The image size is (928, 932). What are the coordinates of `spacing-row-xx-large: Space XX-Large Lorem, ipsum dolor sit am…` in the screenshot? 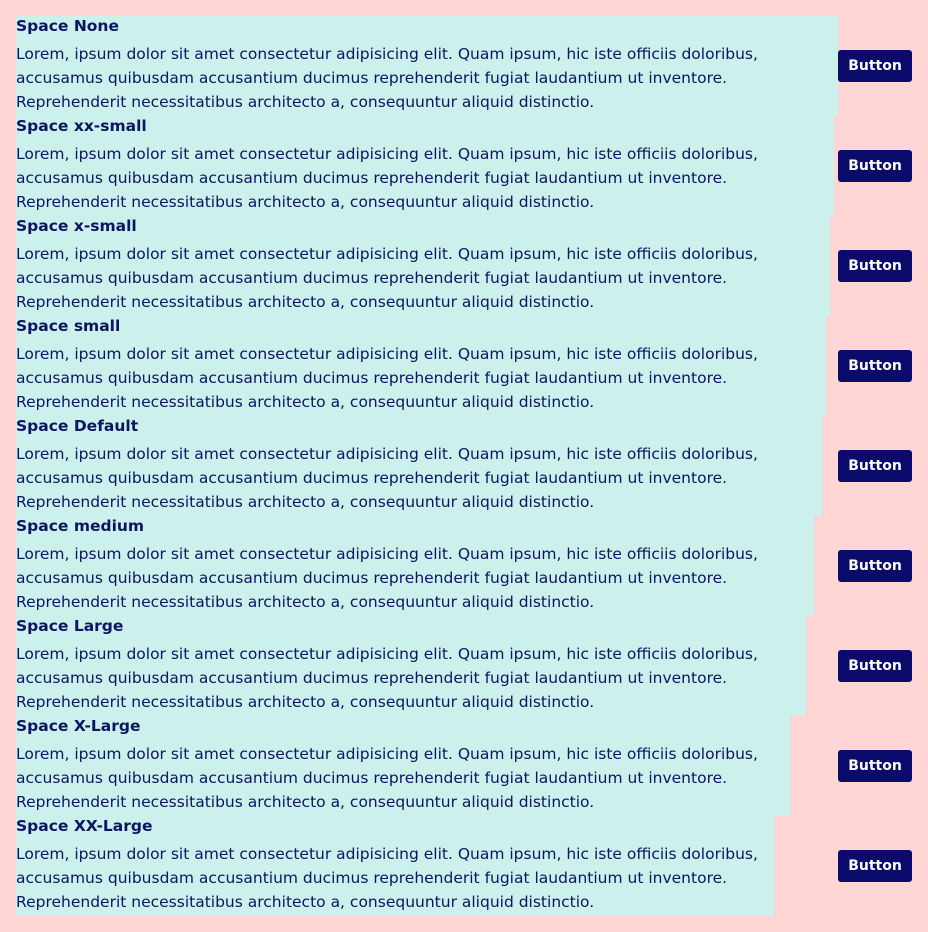 It's located at (464, 866).